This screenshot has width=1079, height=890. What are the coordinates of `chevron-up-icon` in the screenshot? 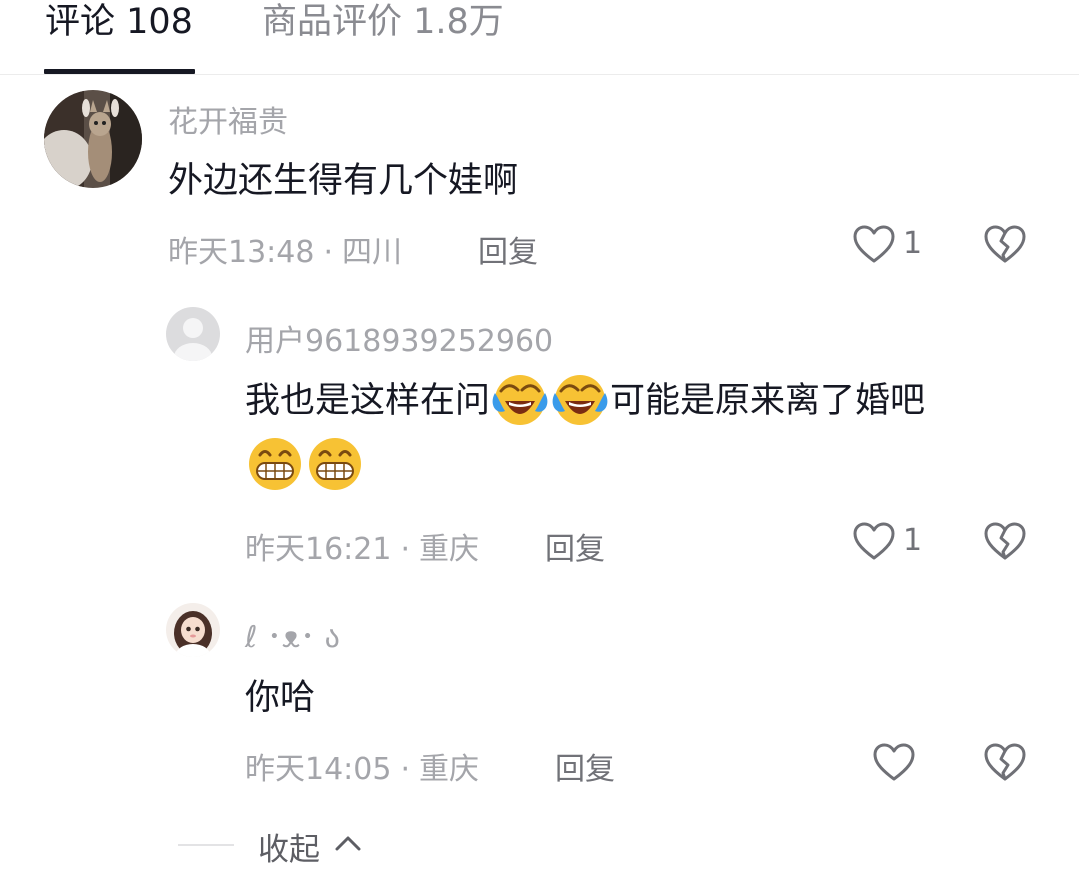 It's located at (348, 843).